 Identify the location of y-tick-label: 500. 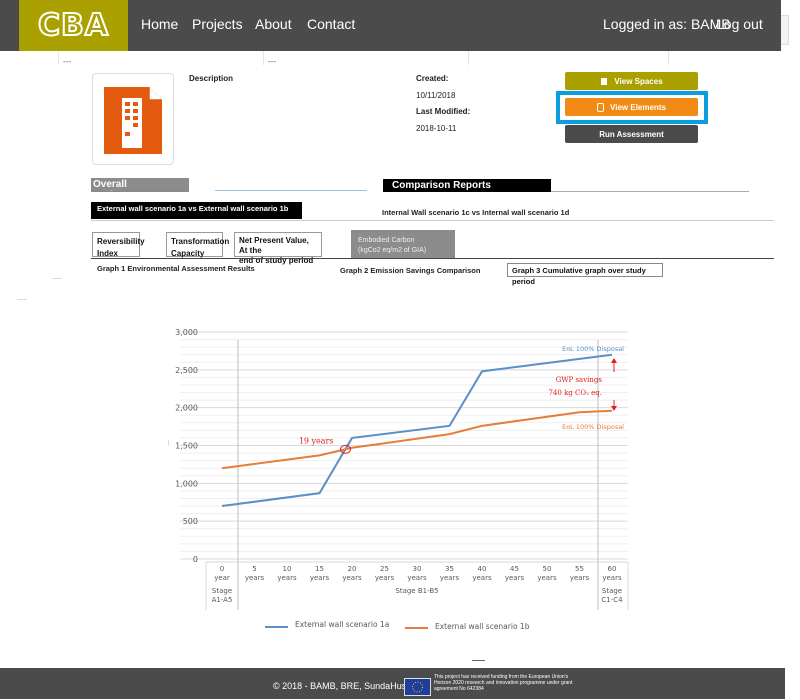
(190, 521).